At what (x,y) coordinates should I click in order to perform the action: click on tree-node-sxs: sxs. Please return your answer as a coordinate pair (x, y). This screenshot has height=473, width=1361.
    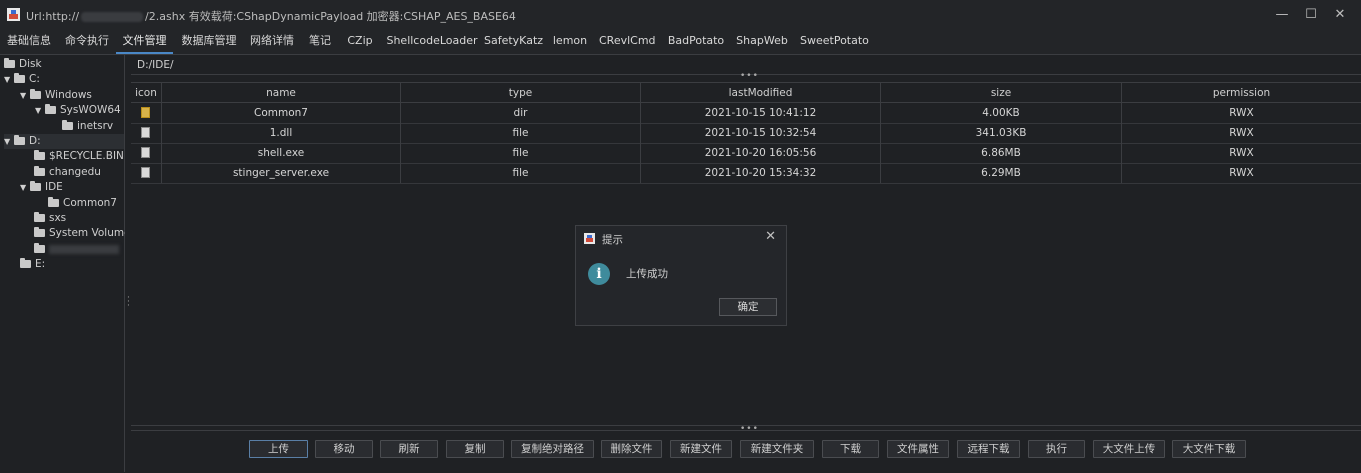
    Looking at the image, I should click on (50, 218).